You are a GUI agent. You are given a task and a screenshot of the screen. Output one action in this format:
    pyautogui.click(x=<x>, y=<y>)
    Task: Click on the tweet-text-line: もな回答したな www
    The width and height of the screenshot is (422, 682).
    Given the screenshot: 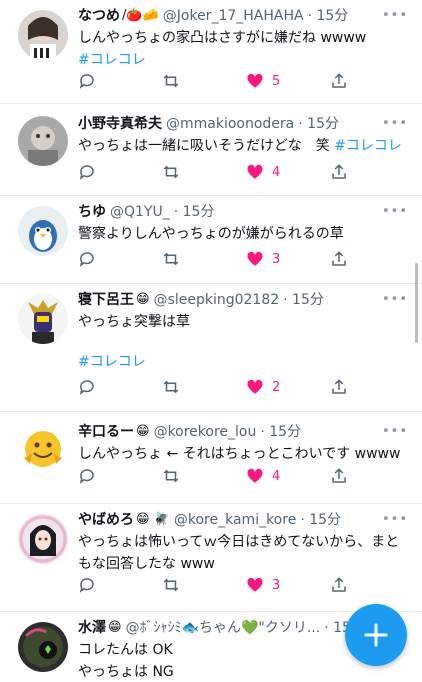 What is the action you would take?
    pyautogui.click(x=146, y=564)
    